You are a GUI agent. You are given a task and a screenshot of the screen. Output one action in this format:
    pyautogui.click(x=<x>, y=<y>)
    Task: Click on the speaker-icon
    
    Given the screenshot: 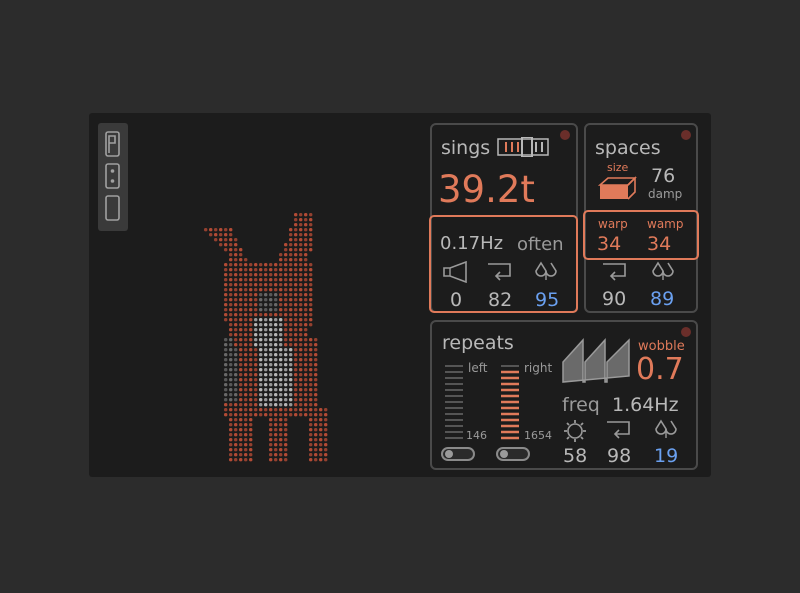 What is the action you would take?
    pyautogui.click(x=456, y=272)
    